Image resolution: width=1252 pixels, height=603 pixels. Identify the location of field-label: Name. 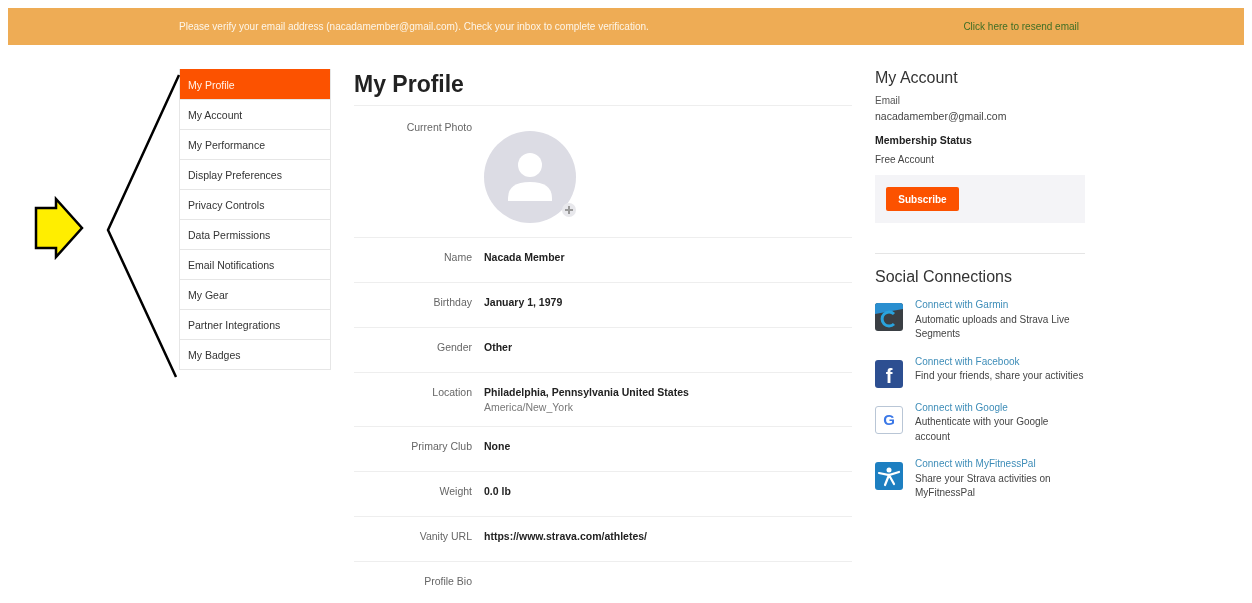
(457, 258).